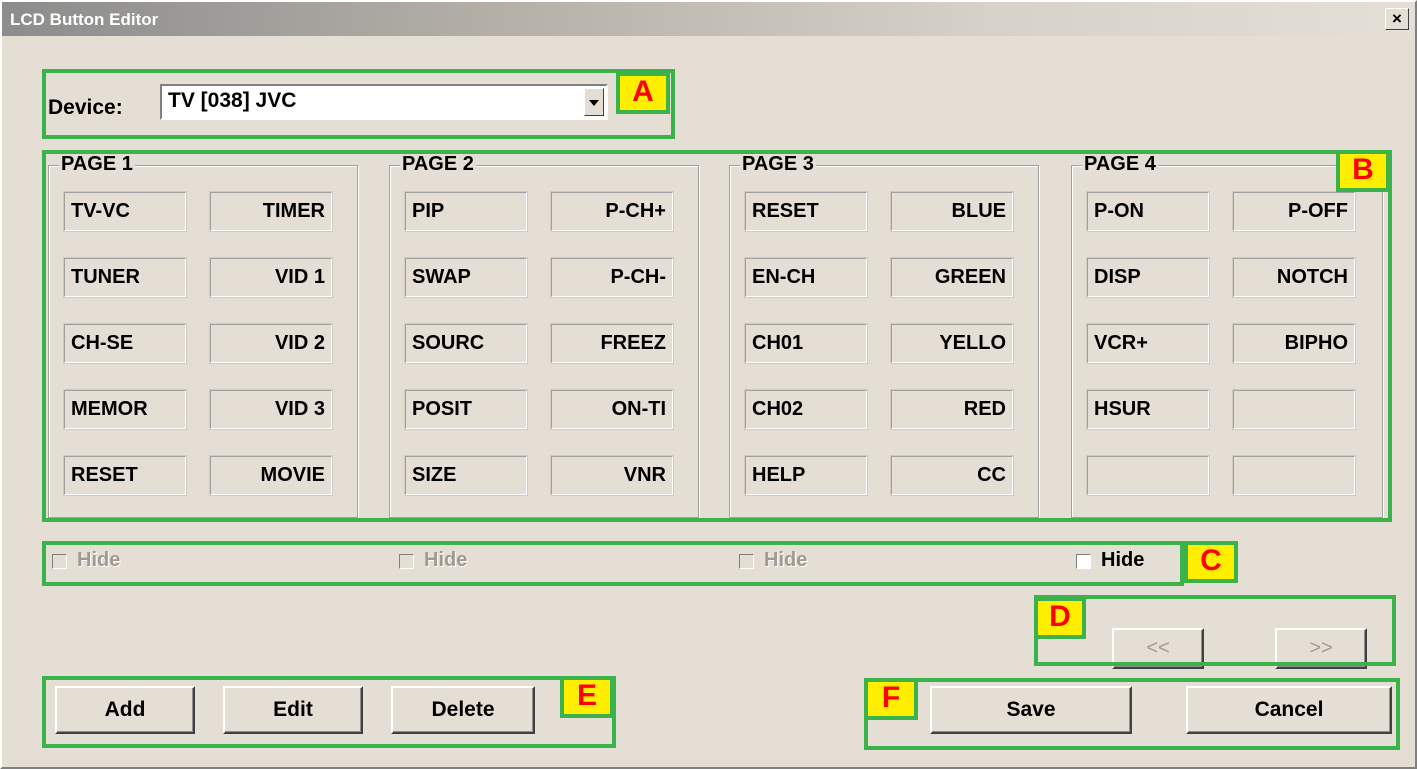 This screenshot has width=1417, height=769. I want to click on annotation-label-f: F, so click(891, 699).